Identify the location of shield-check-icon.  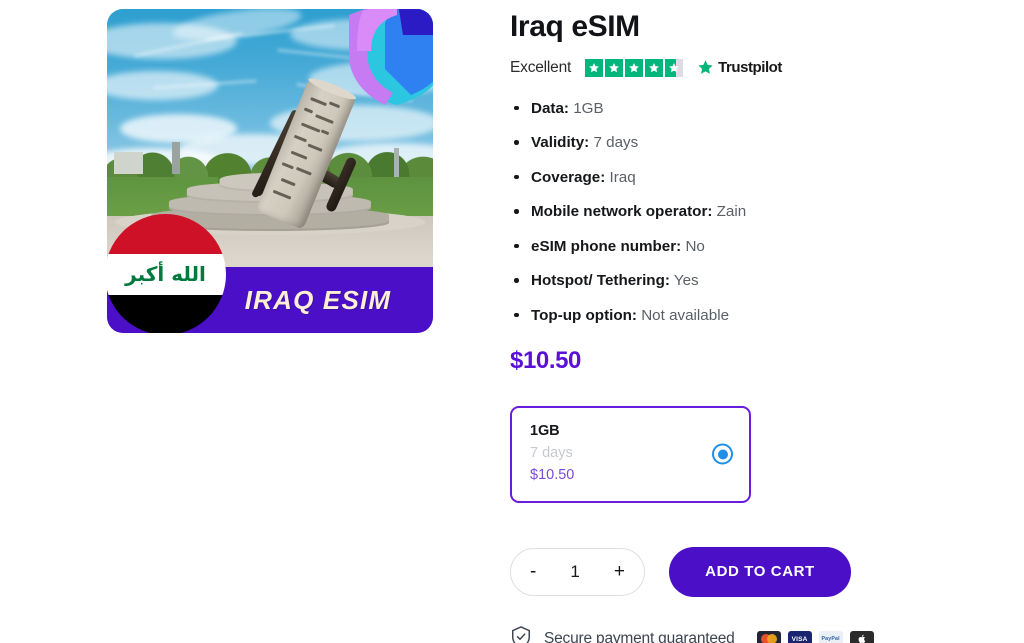
(521, 634).